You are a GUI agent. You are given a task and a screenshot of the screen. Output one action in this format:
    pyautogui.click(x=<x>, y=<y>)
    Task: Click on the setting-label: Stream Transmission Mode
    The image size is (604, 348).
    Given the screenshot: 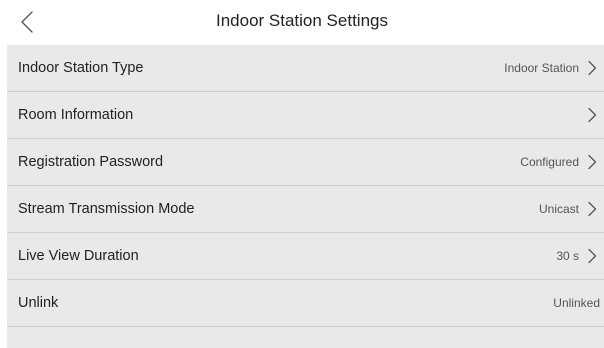 What is the action you would take?
    pyautogui.click(x=106, y=209)
    